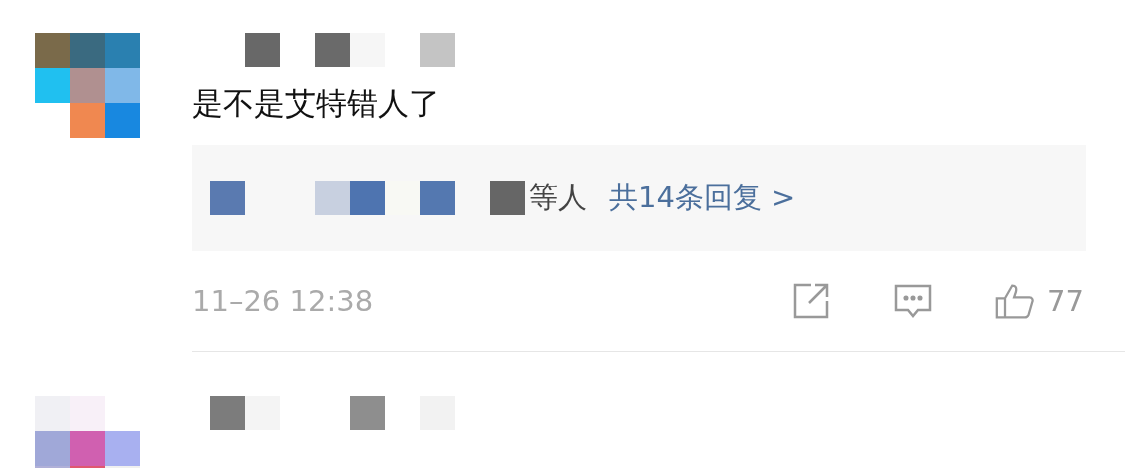  What do you see at coordinates (702, 198) in the screenshot?
I see `reply-count-link: 共14条回复 >` at bounding box center [702, 198].